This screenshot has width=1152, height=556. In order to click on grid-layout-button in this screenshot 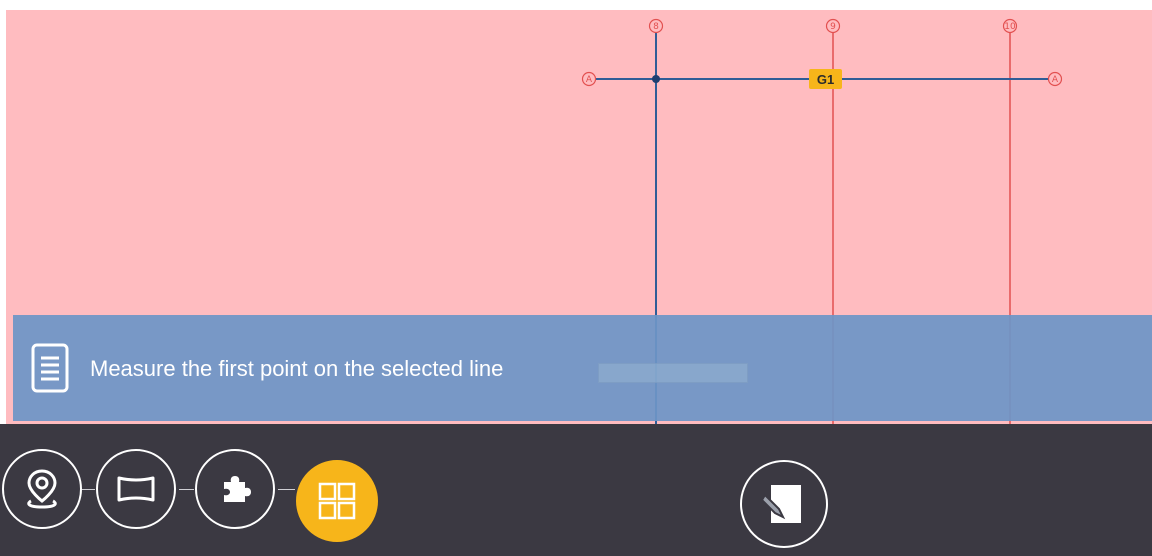, I will do `click(337, 501)`.